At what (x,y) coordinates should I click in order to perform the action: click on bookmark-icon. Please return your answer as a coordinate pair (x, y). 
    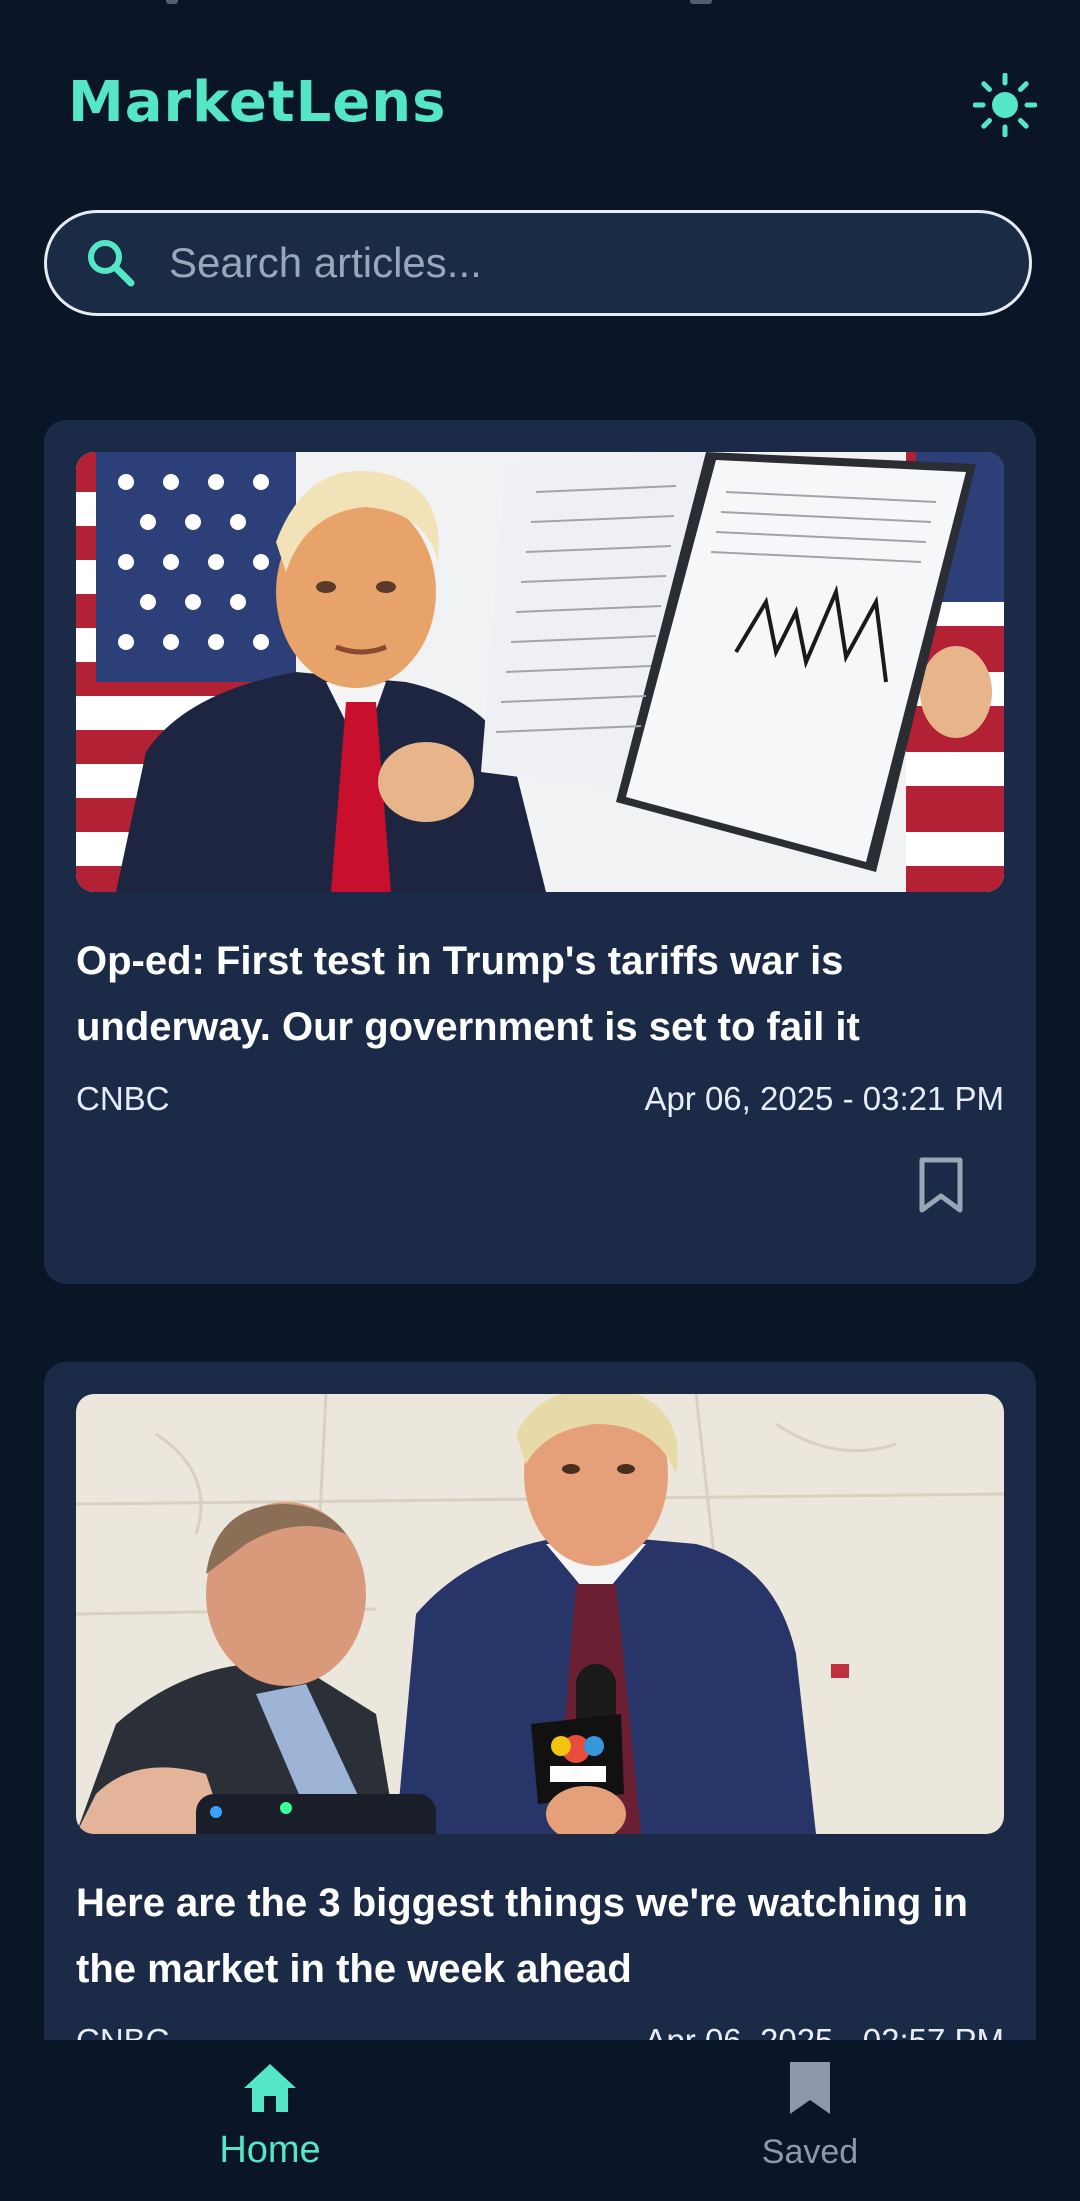
    Looking at the image, I should click on (810, 2090).